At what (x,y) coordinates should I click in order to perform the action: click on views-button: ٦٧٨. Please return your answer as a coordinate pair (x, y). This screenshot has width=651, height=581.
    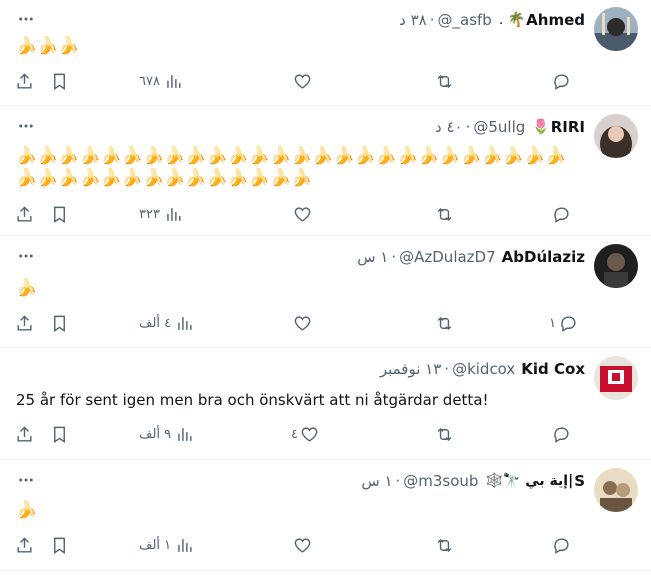
    Looking at the image, I should click on (161, 81).